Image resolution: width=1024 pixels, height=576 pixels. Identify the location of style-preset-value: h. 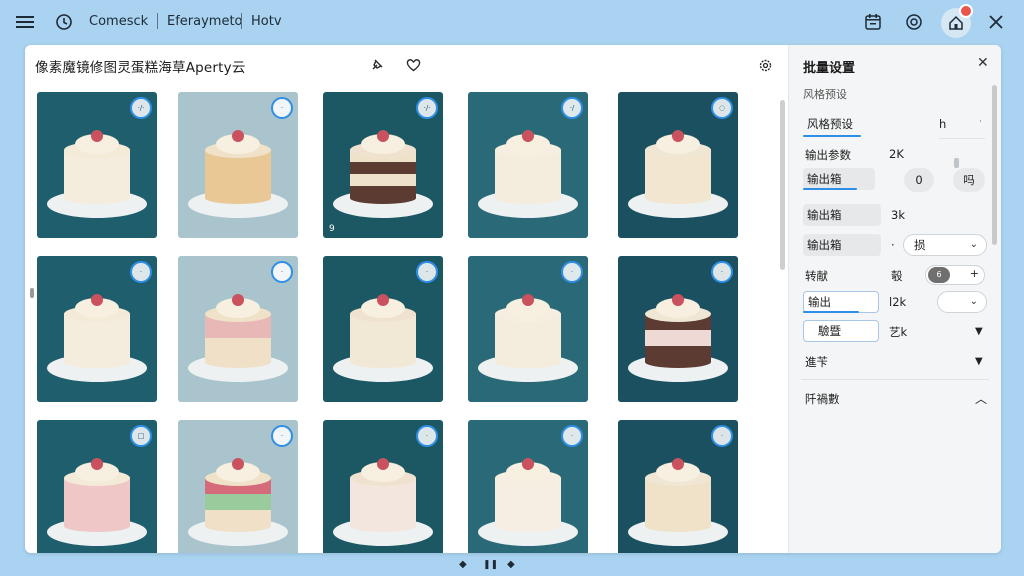
(942, 124).